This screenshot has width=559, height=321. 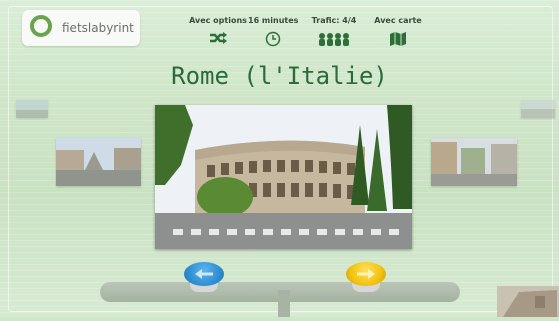 I want to click on far-right-thumbnail, so click(x=538, y=109).